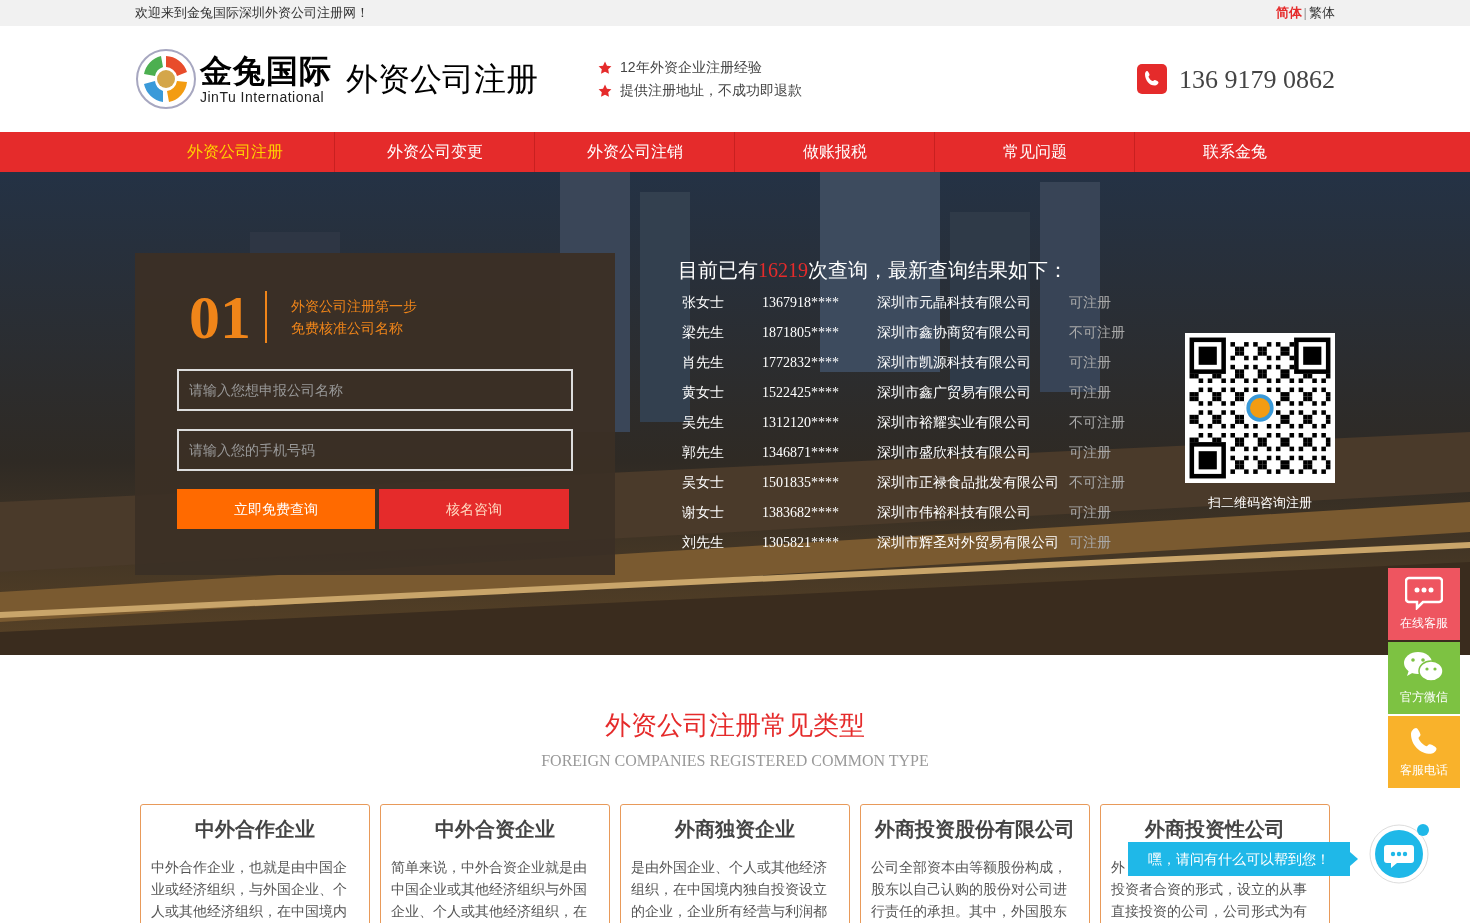 The height and width of the screenshot is (923, 1470). I want to click on table-cell-text: 深圳市鑫协商贸有限公司, so click(954, 332).